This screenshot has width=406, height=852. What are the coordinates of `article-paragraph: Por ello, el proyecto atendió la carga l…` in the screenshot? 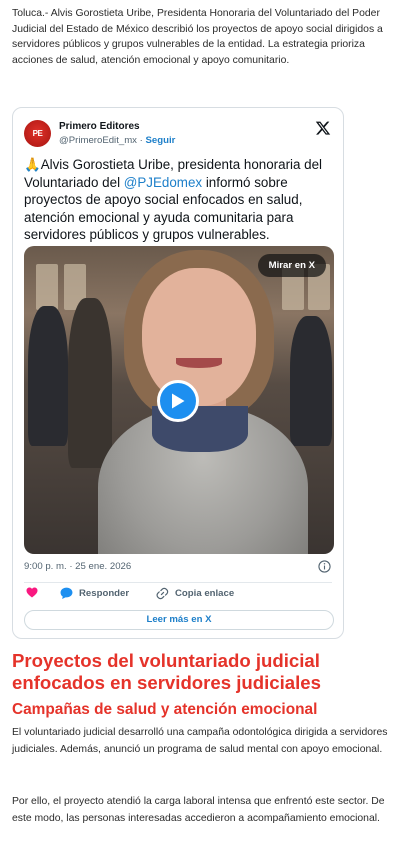 It's located at (198, 810).